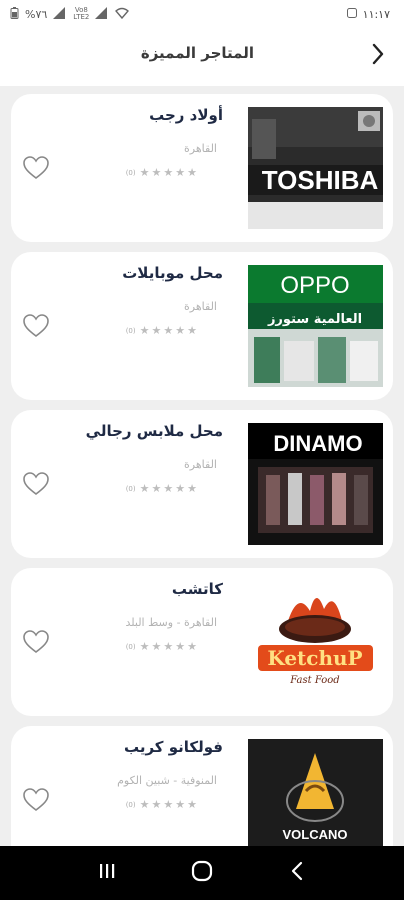  I want to click on battery-icon, so click(14, 14).